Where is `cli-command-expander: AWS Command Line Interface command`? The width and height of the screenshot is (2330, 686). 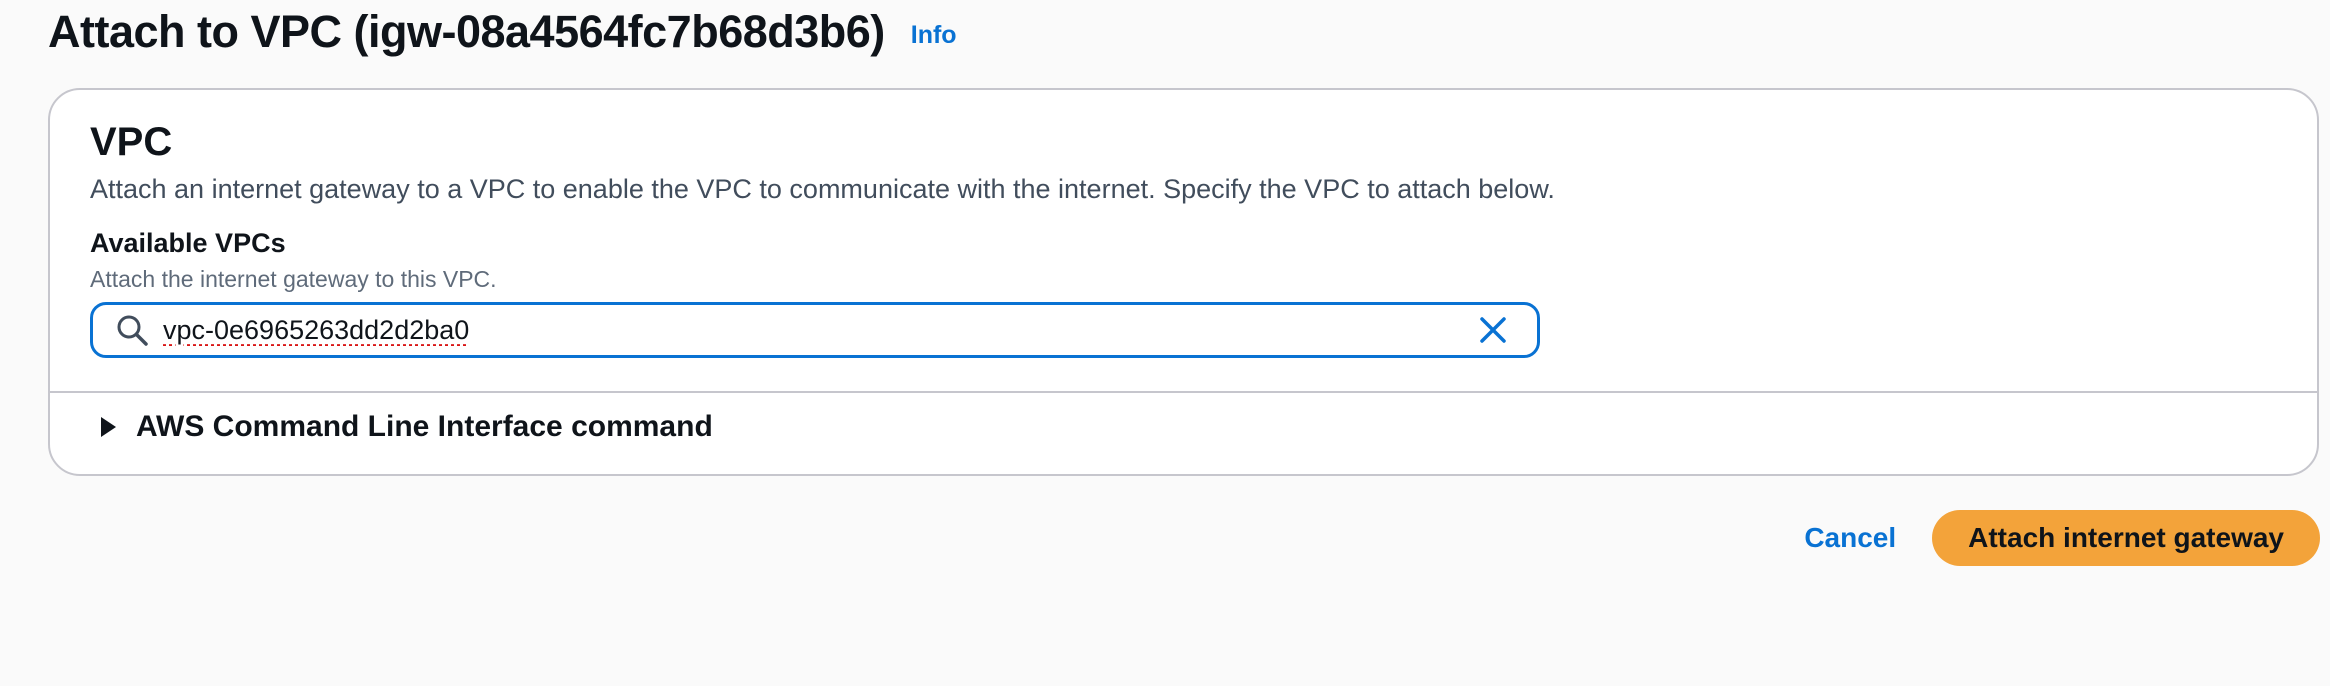 cli-command-expander: AWS Command Line Interface command is located at coordinates (405, 427).